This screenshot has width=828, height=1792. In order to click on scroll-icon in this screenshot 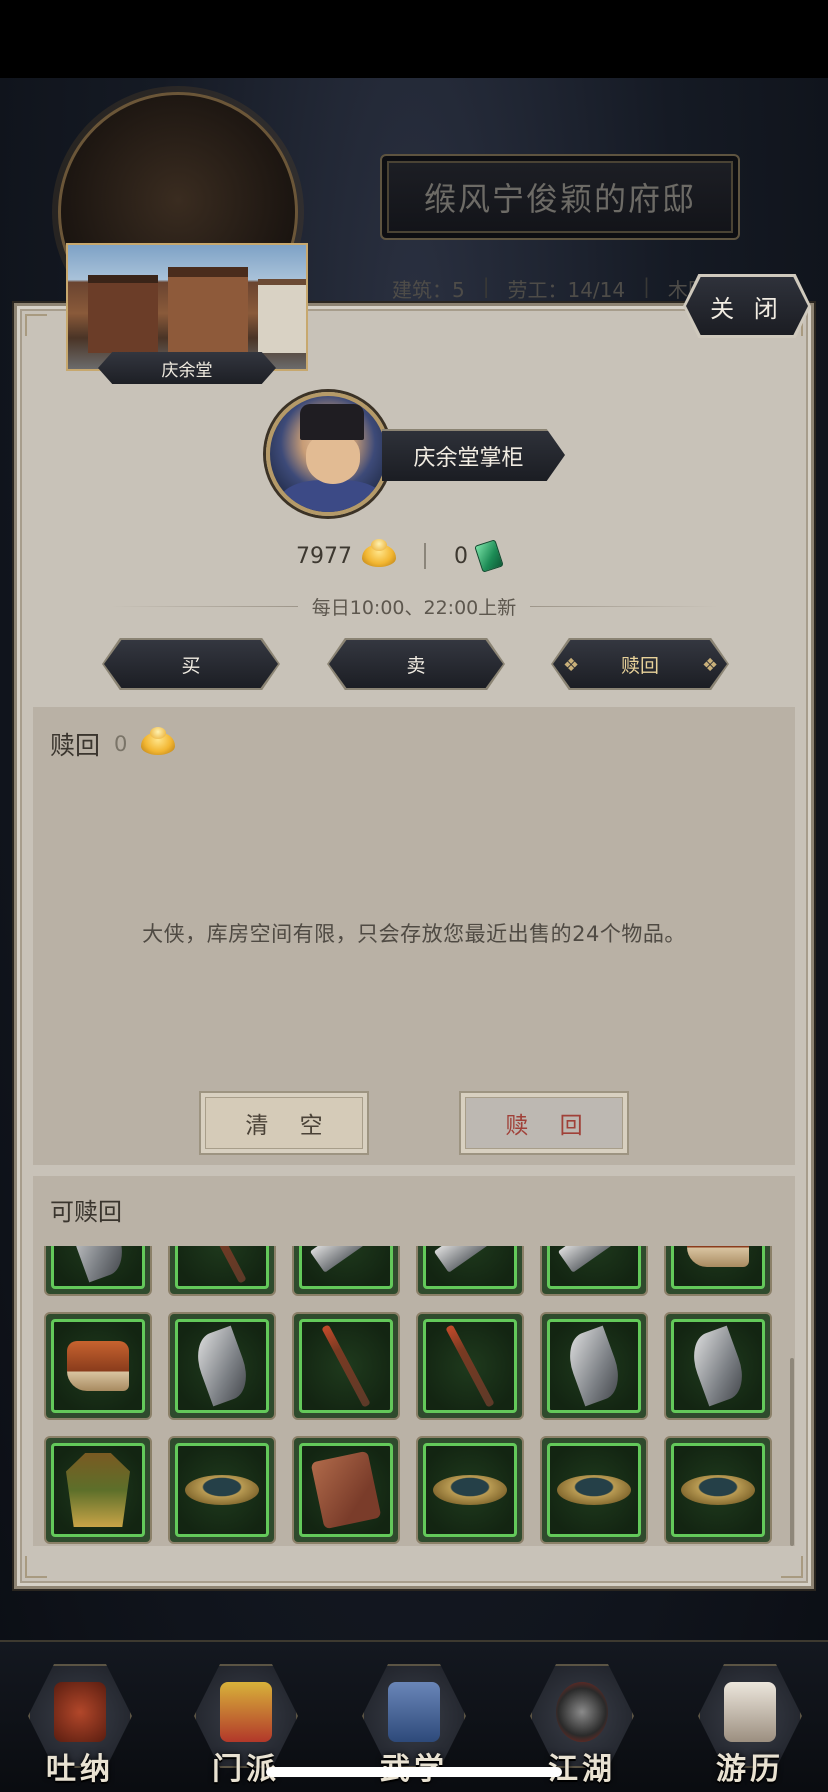, I will do `click(346, 1490)`.